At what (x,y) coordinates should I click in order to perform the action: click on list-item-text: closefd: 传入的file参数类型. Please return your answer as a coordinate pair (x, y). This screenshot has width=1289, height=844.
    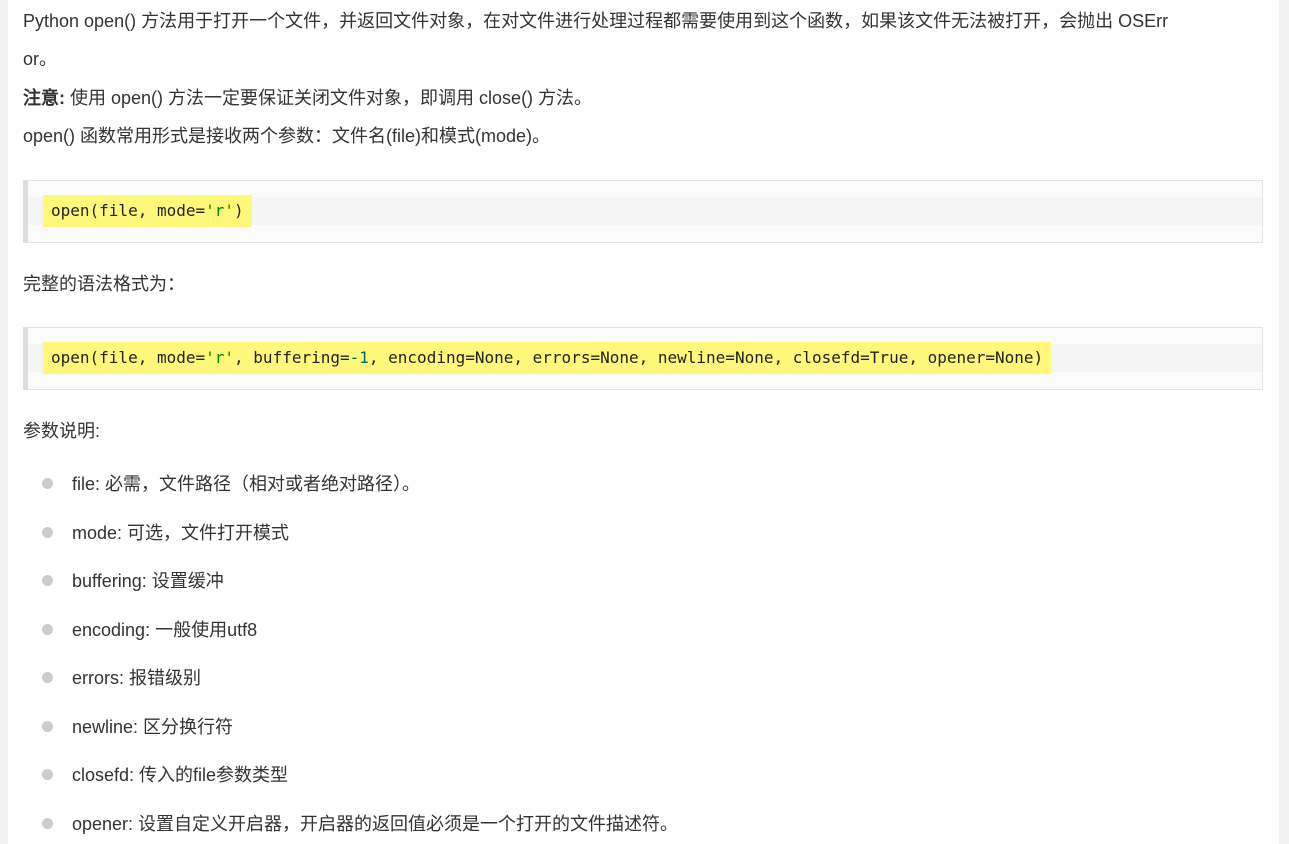
    Looking at the image, I should click on (180, 775).